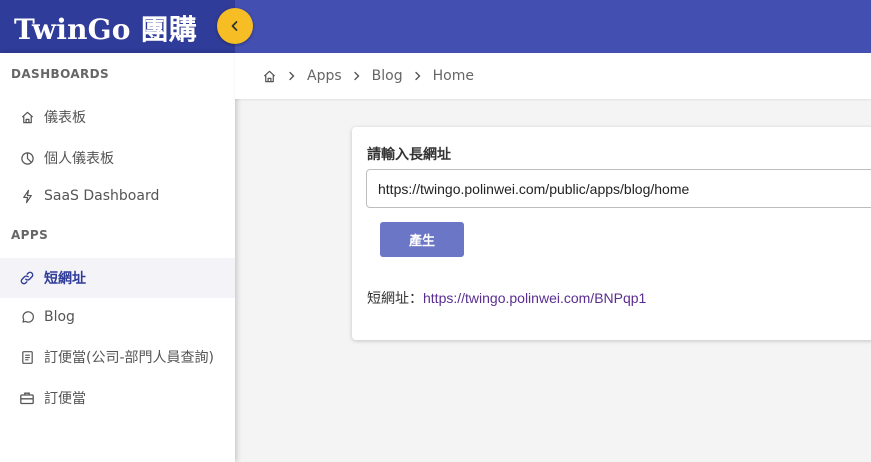 Image resolution: width=871 pixels, height=462 pixels. Describe the element at coordinates (117, 117) in the screenshot. I see `sidebar-item-dashboard: 儀表板` at that location.